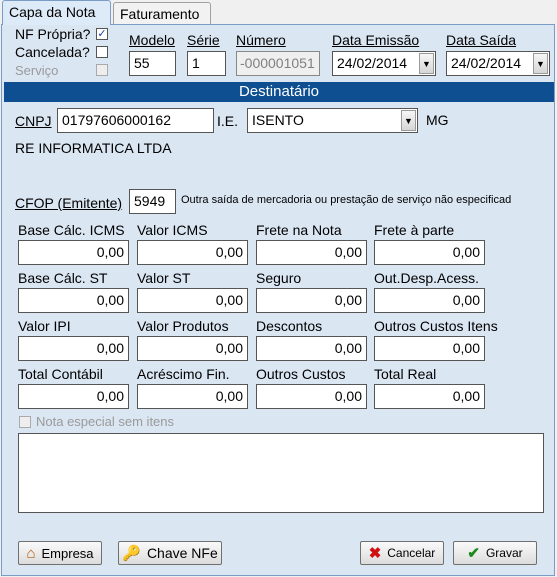 The height and width of the screenshot is (577, 557). What do you see at coordinates (152, 63) in the screenshot?
I see `modelo-field: 55` at bounding box center [152, 63].